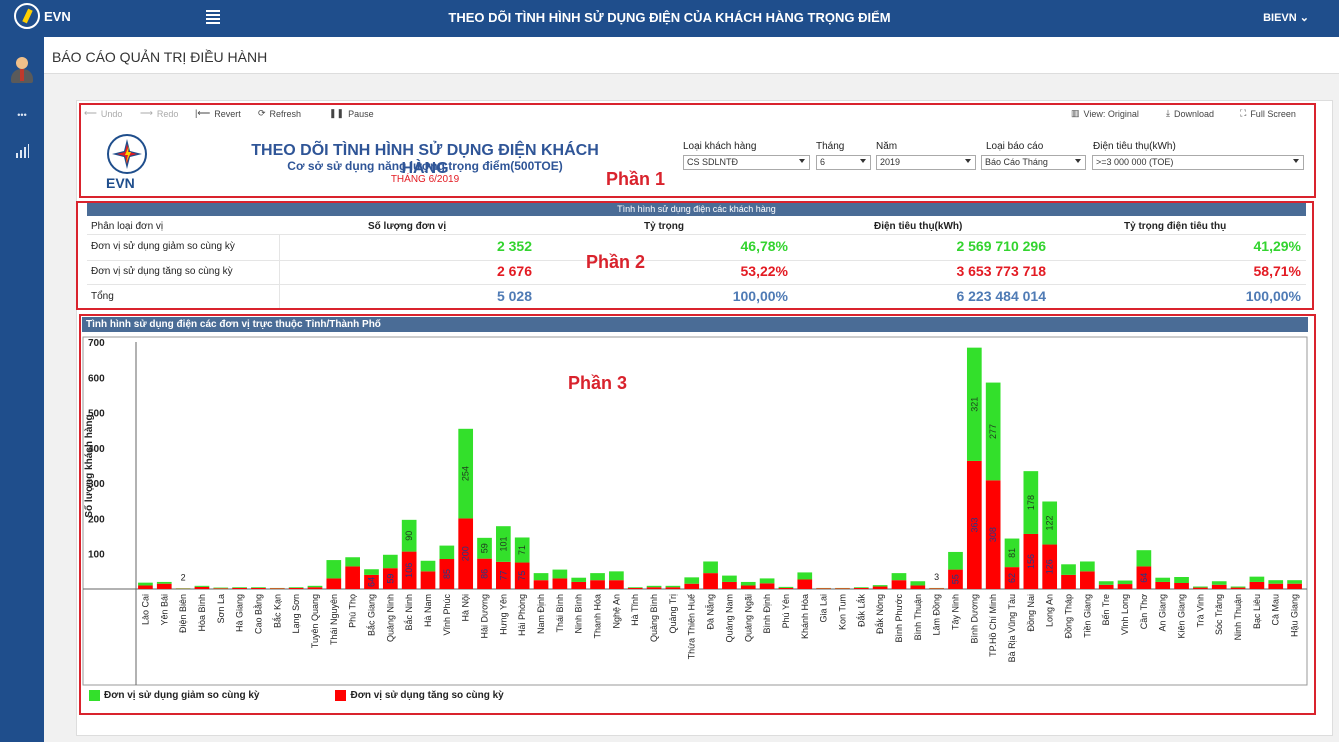  Describe the element at coordinates (160, 57) in the screenshot. I see `page-title: BÁO CÁO QUẢN TRỊ ĐIỀU HÀNH` at that location.